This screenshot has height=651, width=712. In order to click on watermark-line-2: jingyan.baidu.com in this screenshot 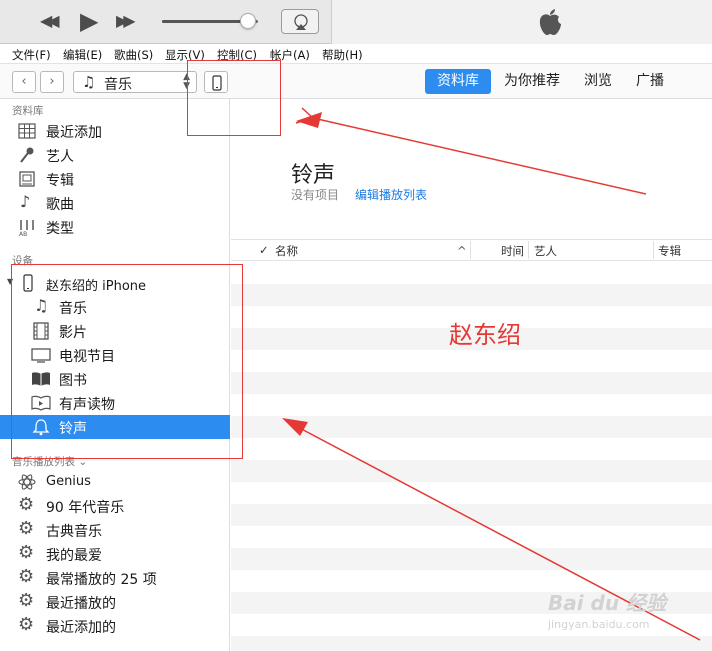, I will do `click(599, 624)`.